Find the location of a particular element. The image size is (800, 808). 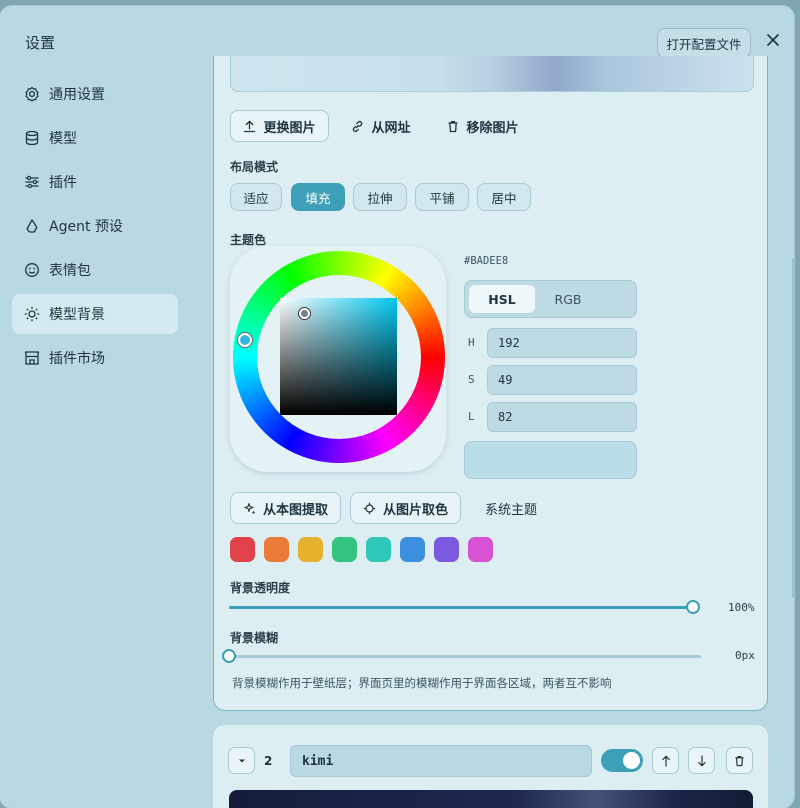

color-picker is located at coordinates (338, 359).